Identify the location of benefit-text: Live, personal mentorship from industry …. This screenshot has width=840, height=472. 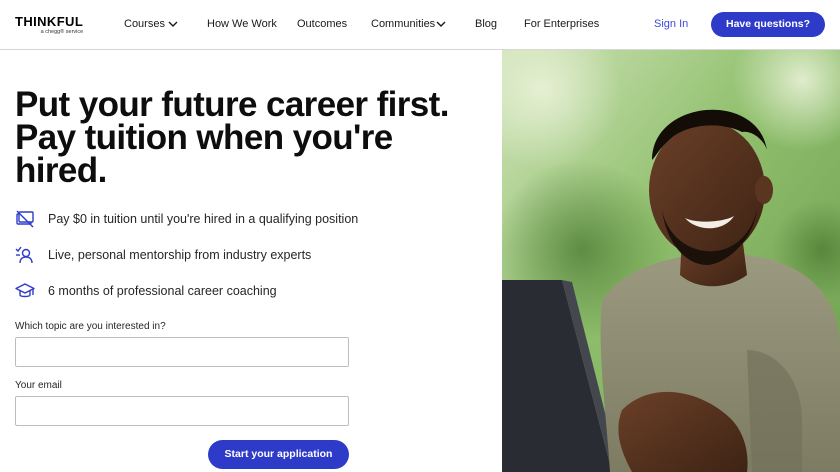
(180, 255).